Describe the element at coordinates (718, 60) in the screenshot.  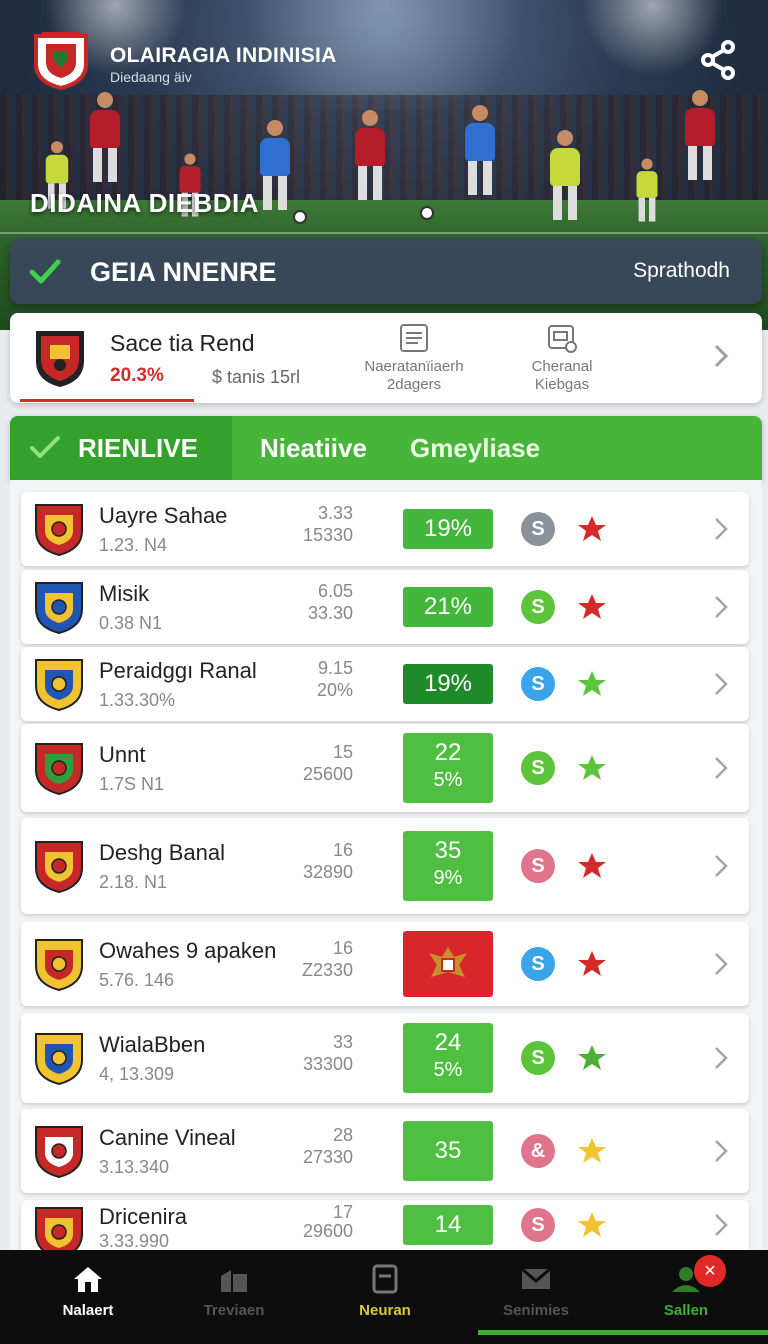
I see `share-icon` at that location.